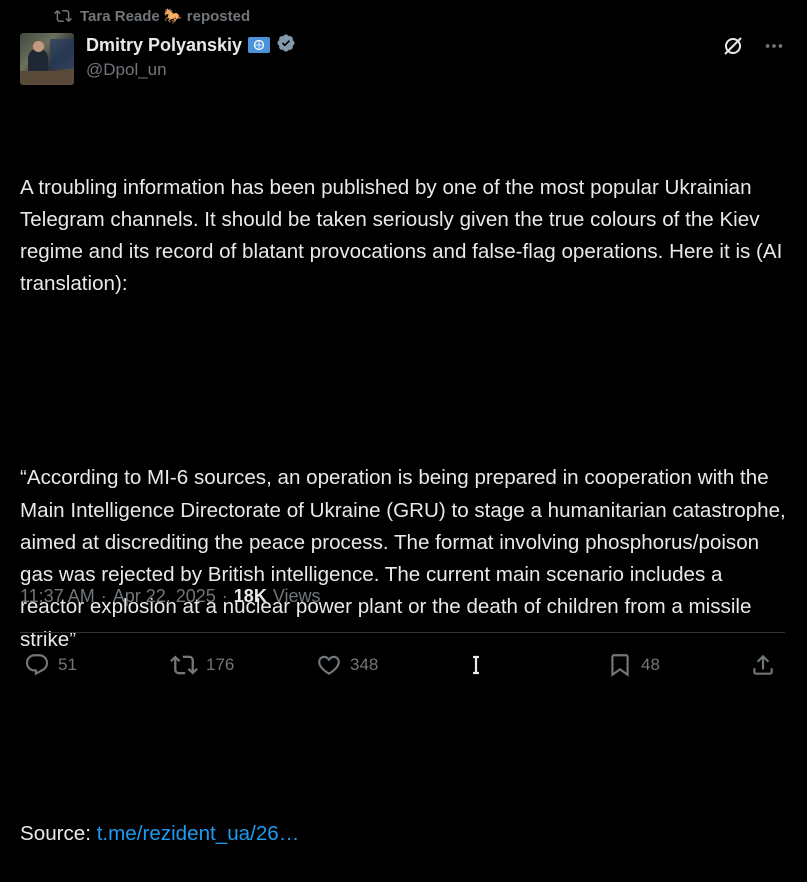 The height and width of the screenshot is (882, 807). I want to click on like-button: 348, so click(347, 665).